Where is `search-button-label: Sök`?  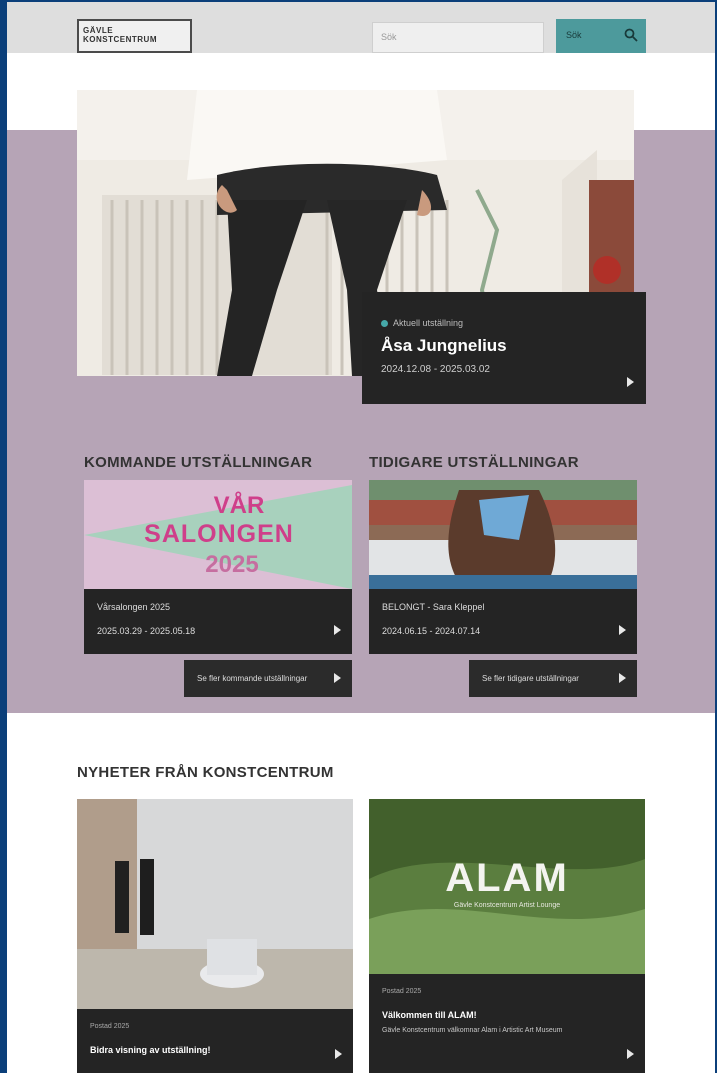 search-button-label: Sök is located at coordinates (574, 35).